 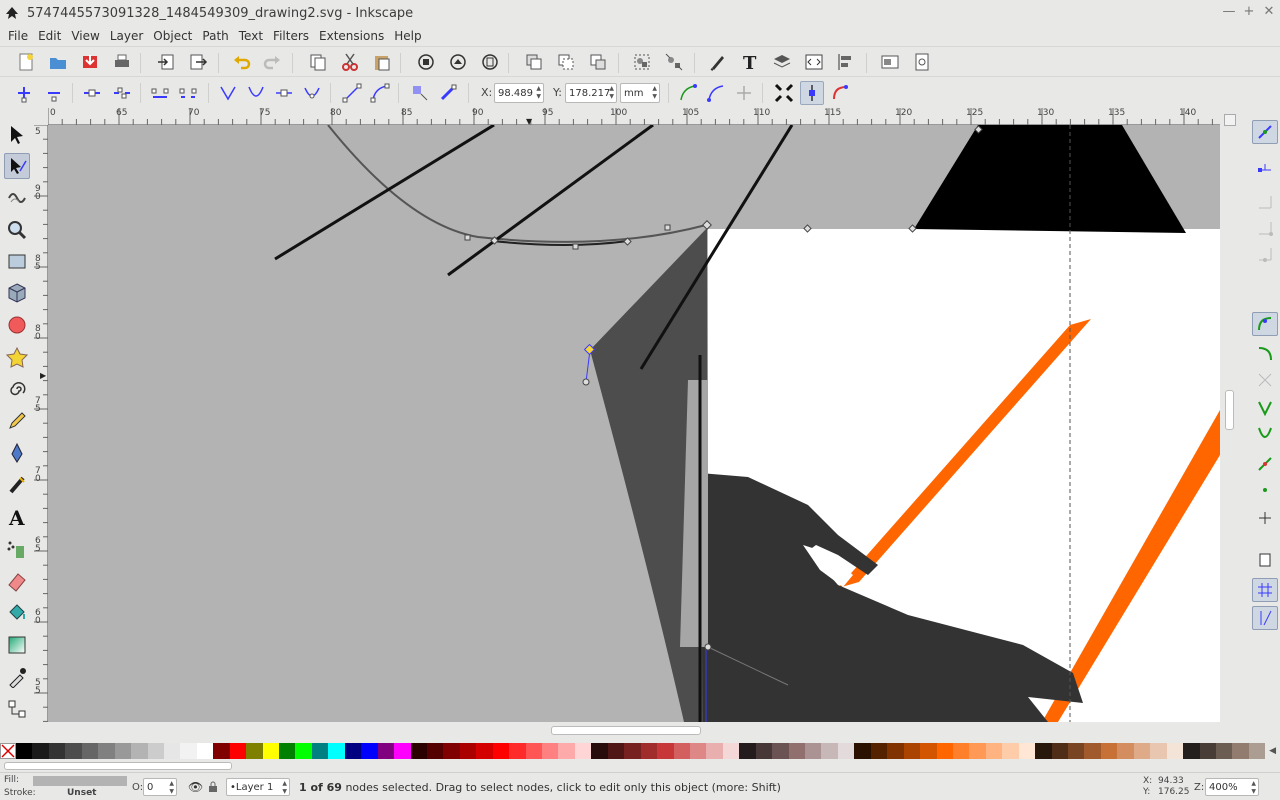 I want to click on snap-smooth-nodes-icon, so click(x=1265, y=434).